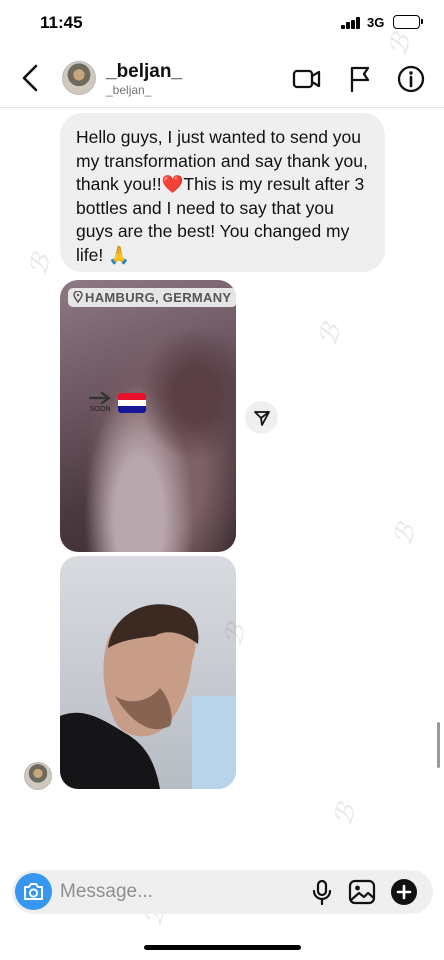 This screenshot has height=960, width=444. Describe the element at coordinates (158, 297) in the screenshot. I see `location-tag-label: HAMBURG, GERMANY` at that location.